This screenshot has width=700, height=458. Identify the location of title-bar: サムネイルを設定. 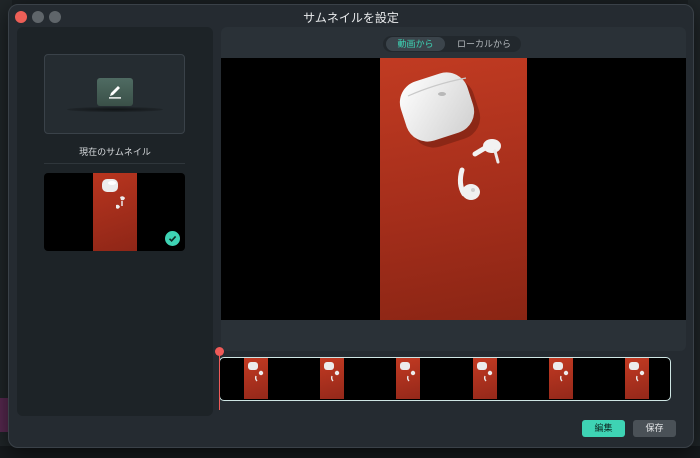
(351, 17).